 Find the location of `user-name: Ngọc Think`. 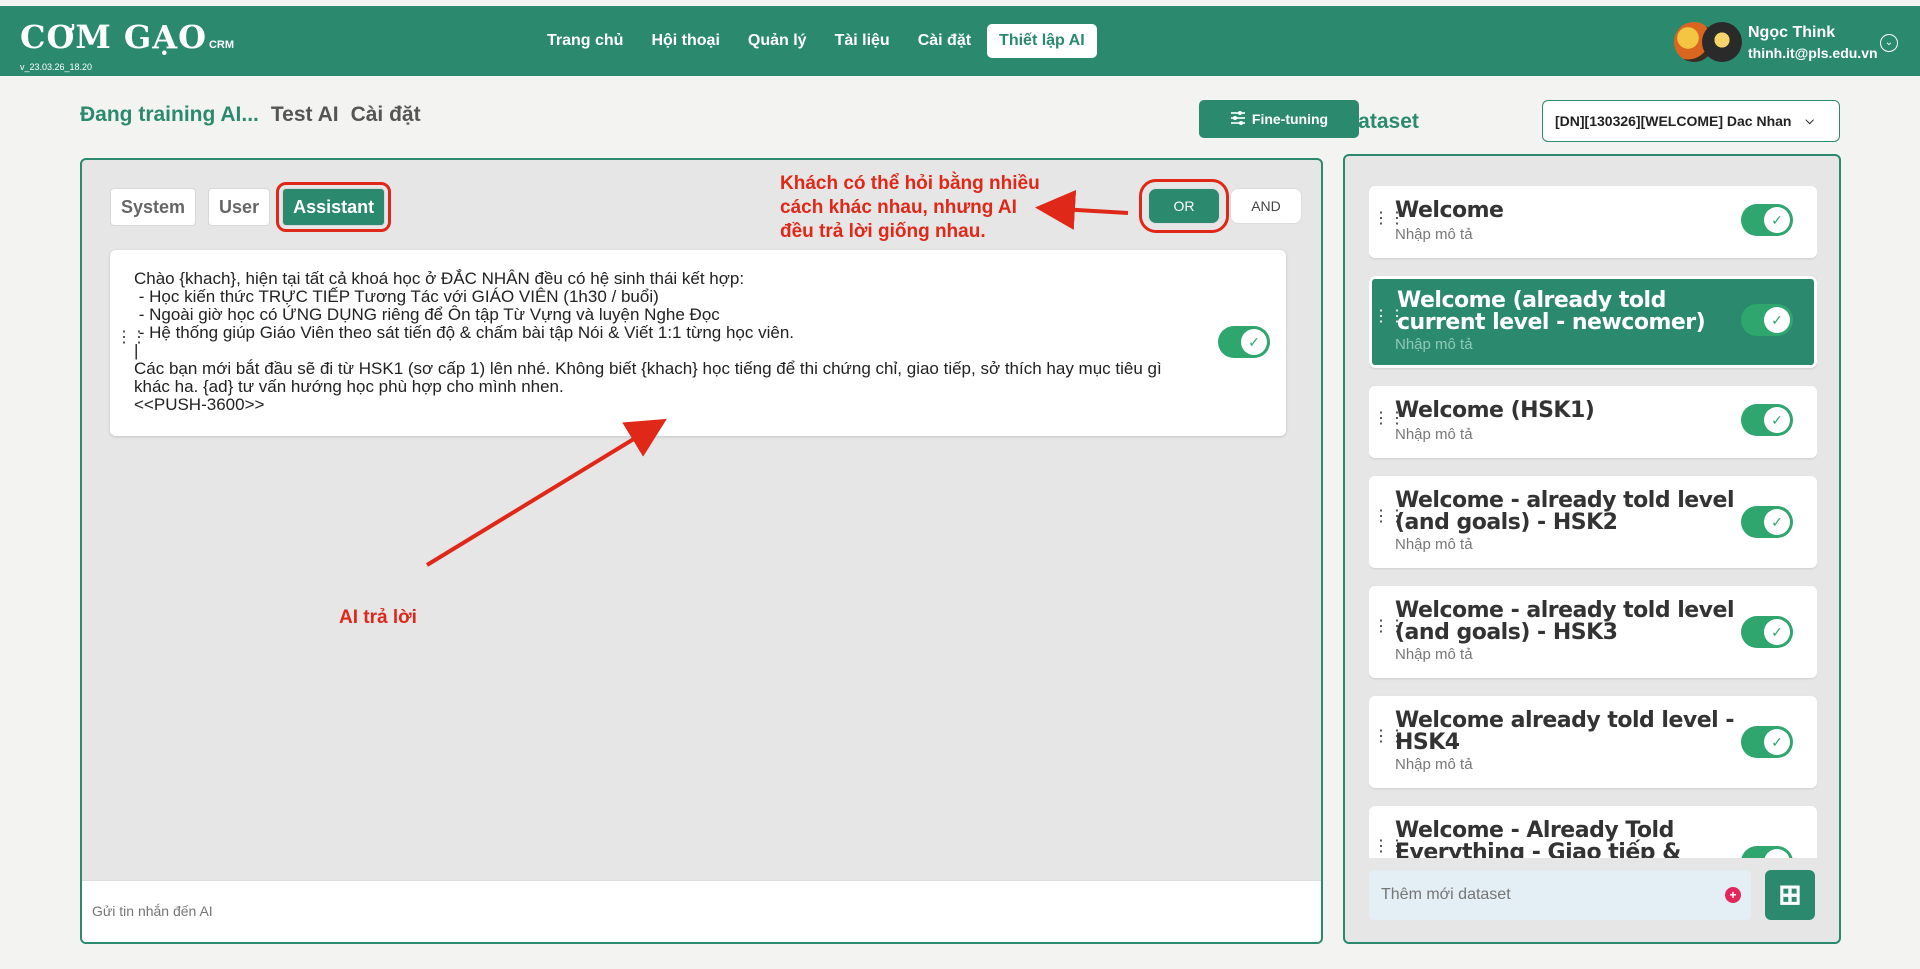

user-name: Ngọc Think is located at coordinates (1792, 32).